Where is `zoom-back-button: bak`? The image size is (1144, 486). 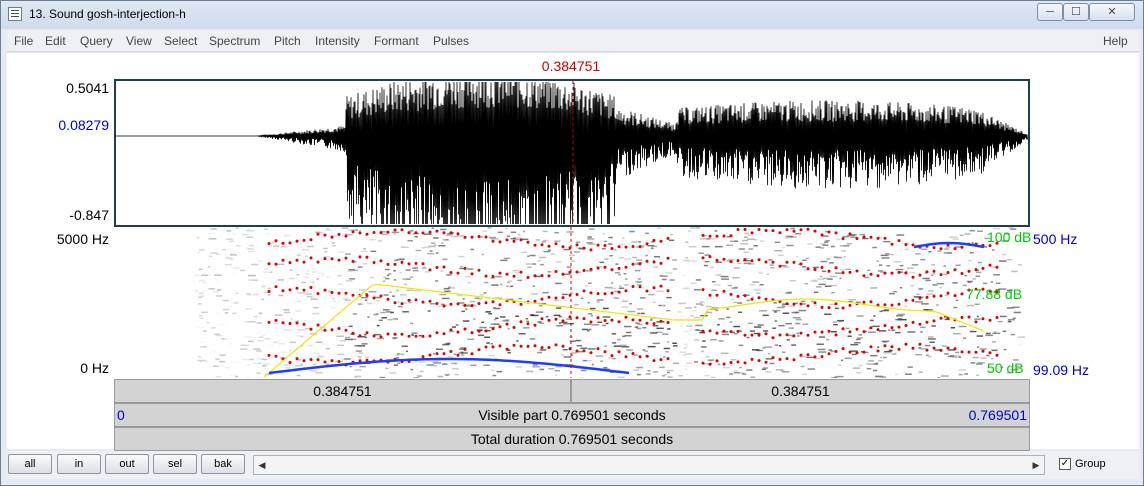 zoom-back-button: bak is located at coordinates (223, 464).